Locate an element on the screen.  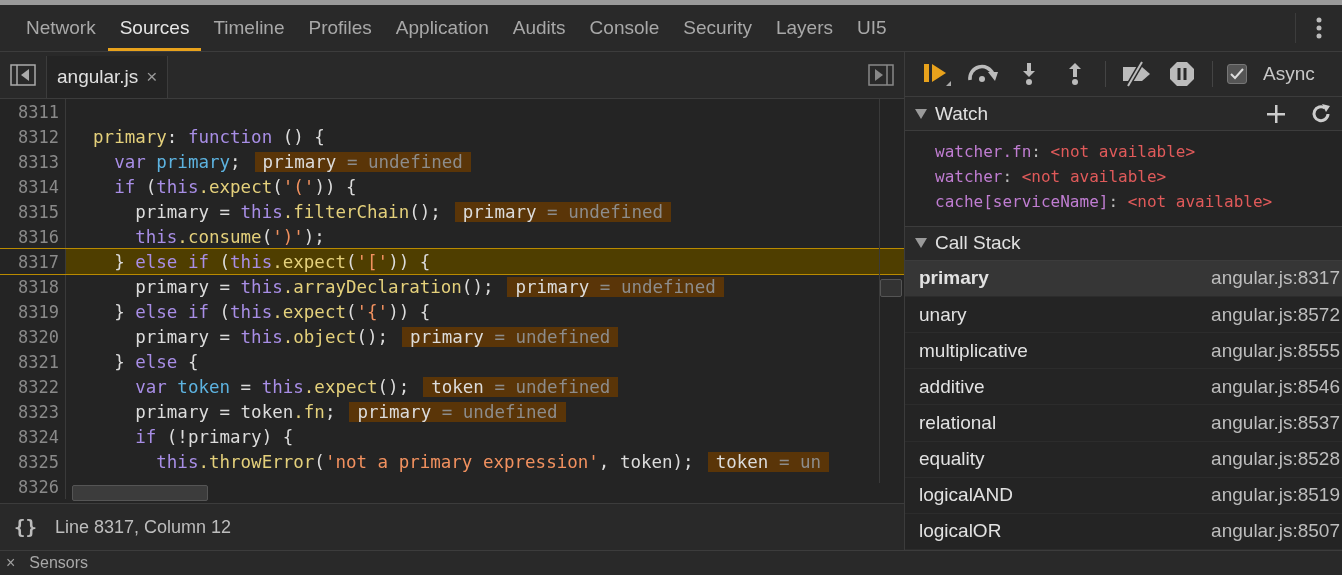
inline-value: token = un is located at coordinates (768, 461).